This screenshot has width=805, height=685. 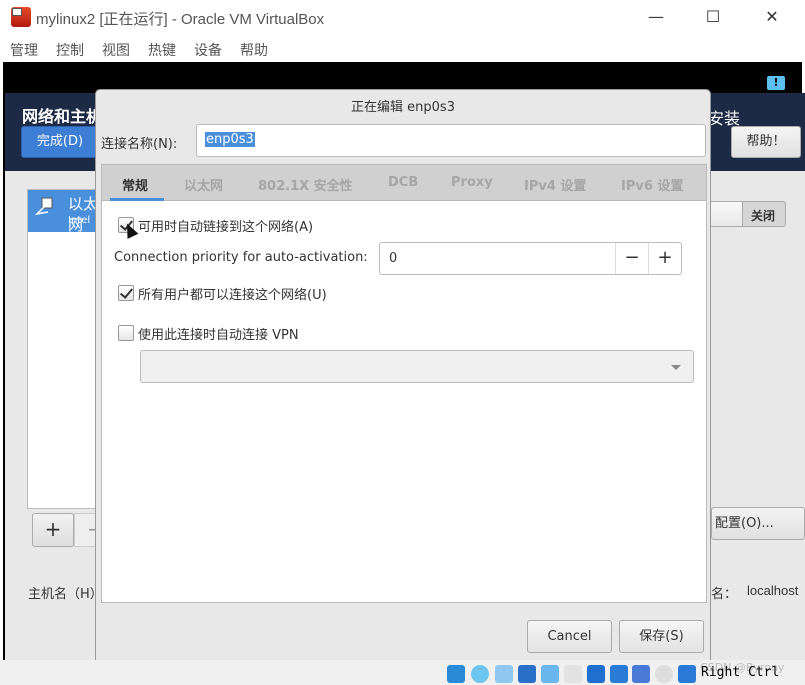 What do you see at coordinates (43, 206) in the screenshot?
I see `ethernet-icon` at bounding box center [43, 206].